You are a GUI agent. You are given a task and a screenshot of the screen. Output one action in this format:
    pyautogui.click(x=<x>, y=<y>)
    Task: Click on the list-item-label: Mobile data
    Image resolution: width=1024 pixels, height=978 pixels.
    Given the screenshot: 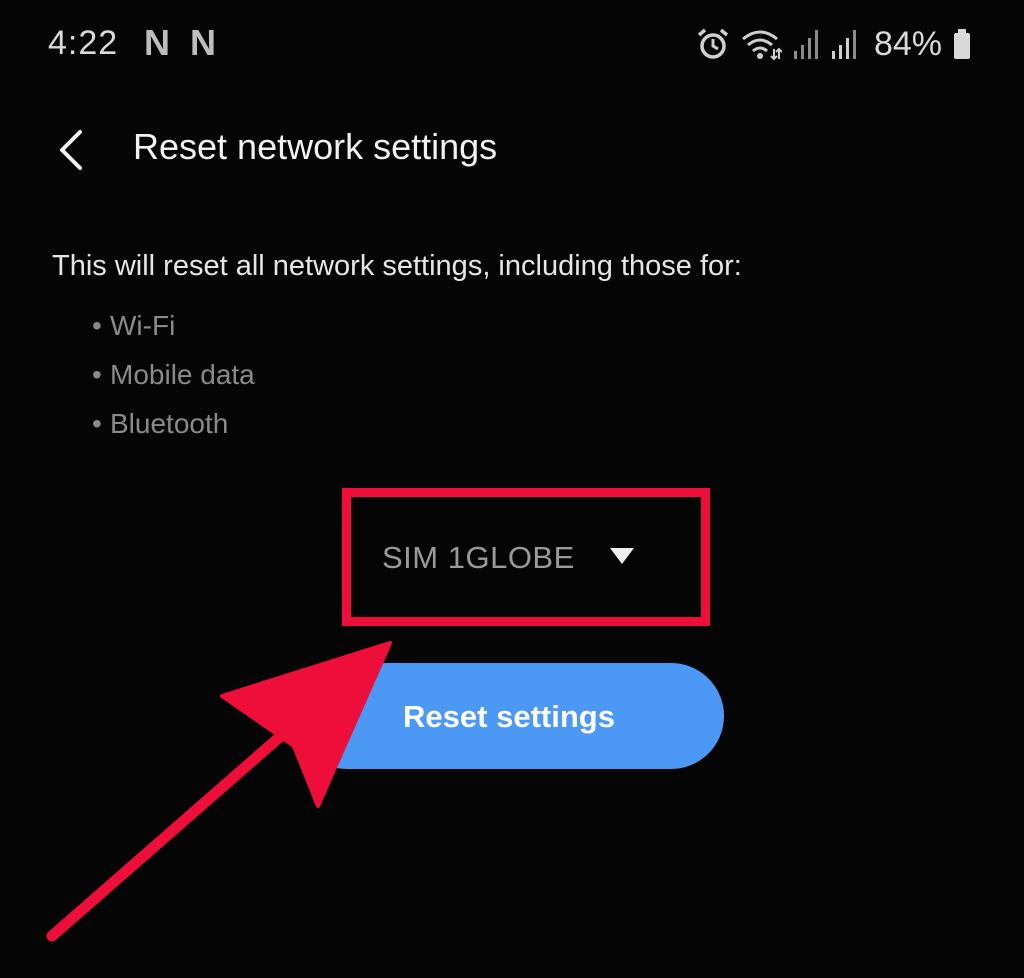 What is the action you would take?
    pyautogui.click(x=182, y=374)
    